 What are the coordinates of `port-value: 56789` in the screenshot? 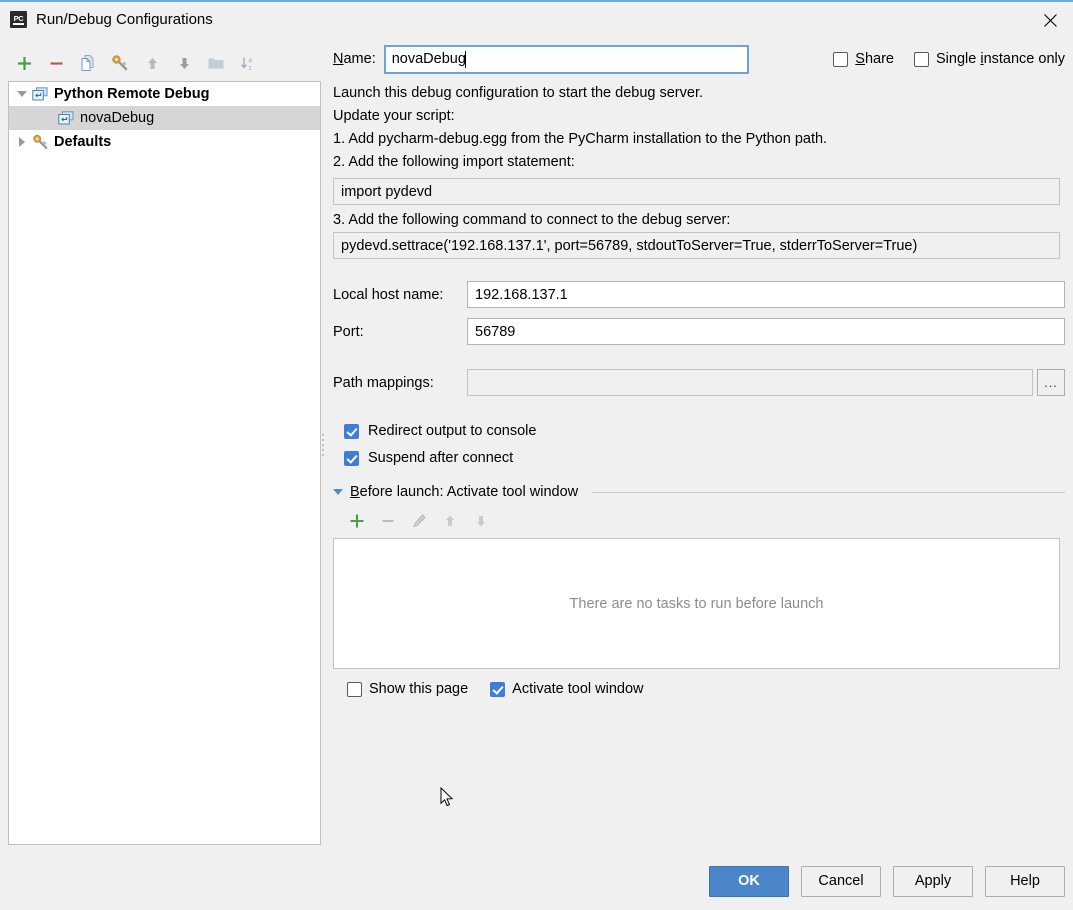 It's located at (495, 331).